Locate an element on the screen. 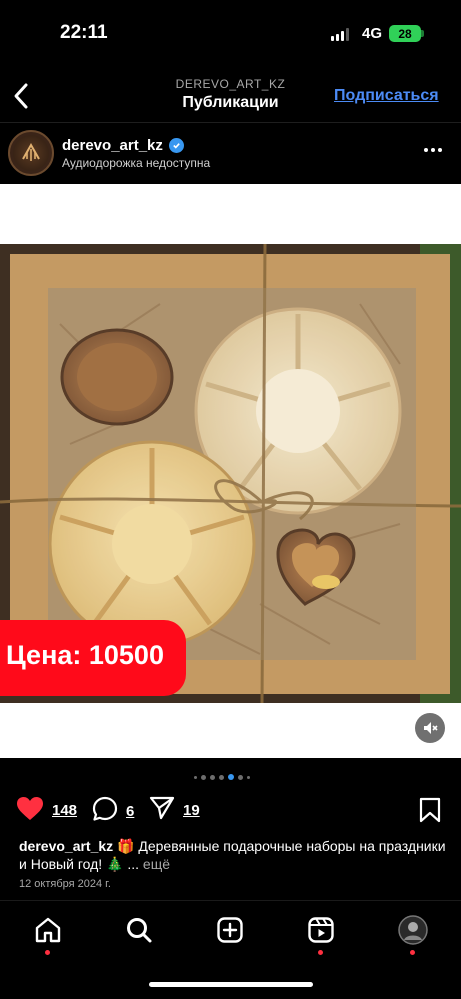 The width and height of the screenshot is (461, 999). comment-action: 6 is located at coordinates (113, 811).